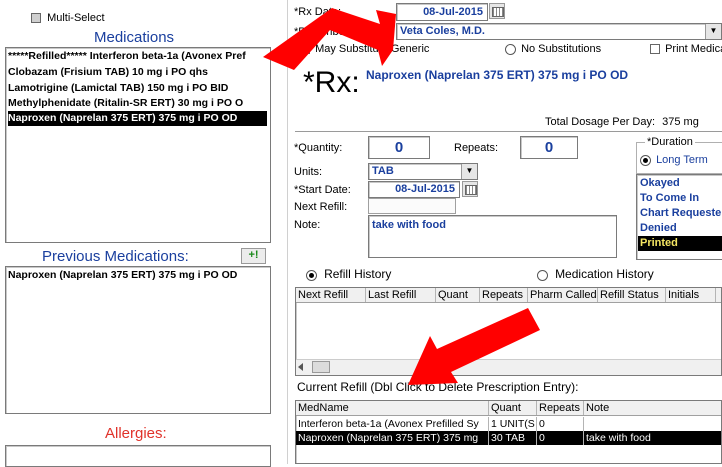  Describe the element at coordinates (136, 433) in the screenshot. I see `allergies-title: Allergies:` at that location.